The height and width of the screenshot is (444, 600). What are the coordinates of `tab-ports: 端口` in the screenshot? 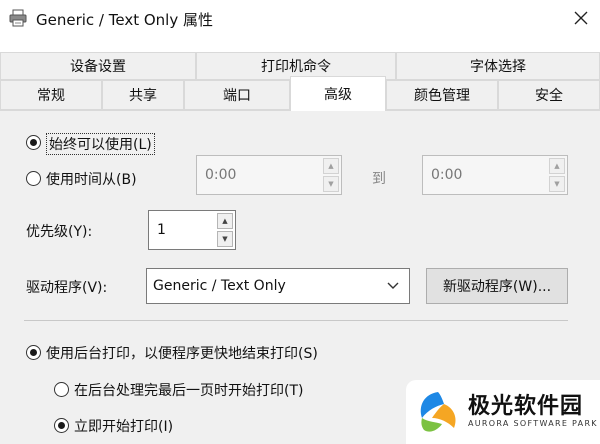 It's located at (237, 95).